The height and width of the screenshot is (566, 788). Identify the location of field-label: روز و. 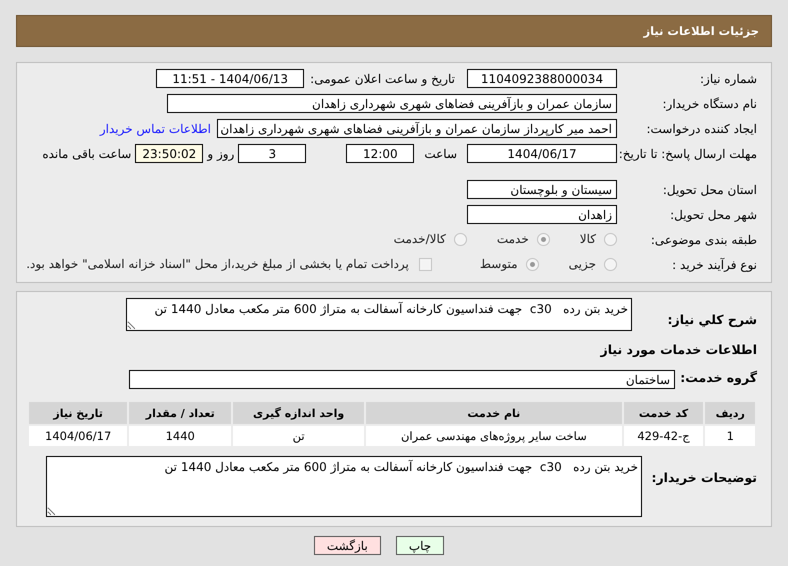
(220, 153).